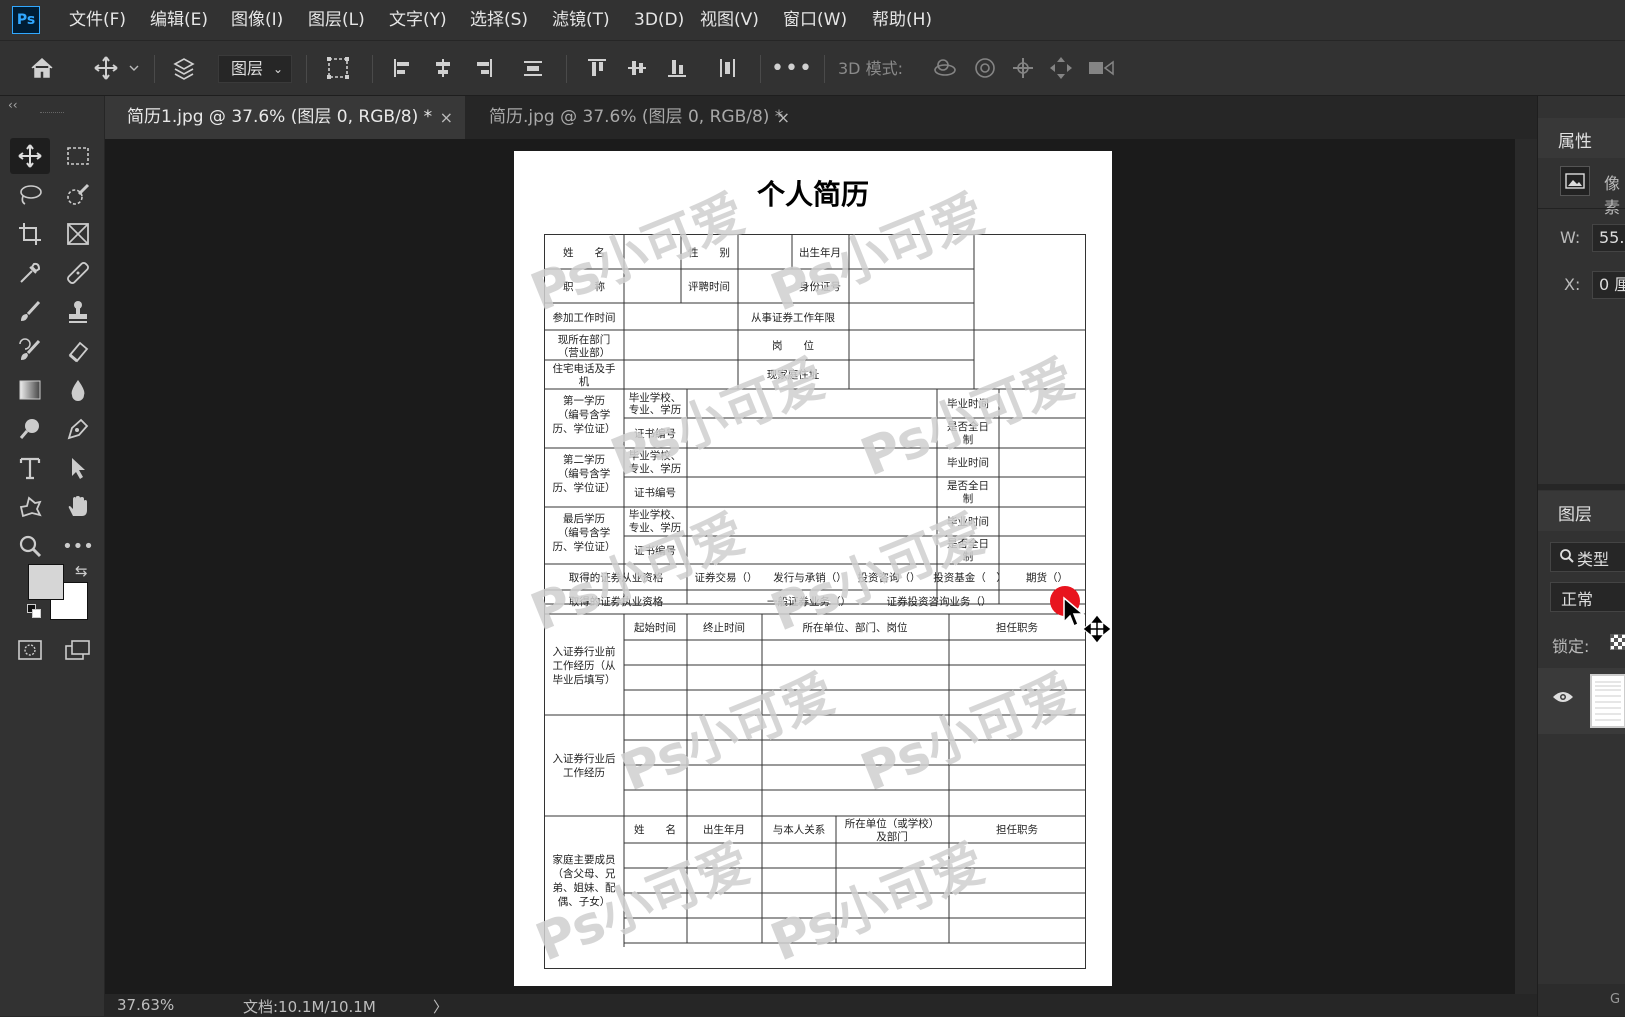  Describe the element at coordinates (792, 68) in the screenshot. I see `more-options-icon: •••` at that location.